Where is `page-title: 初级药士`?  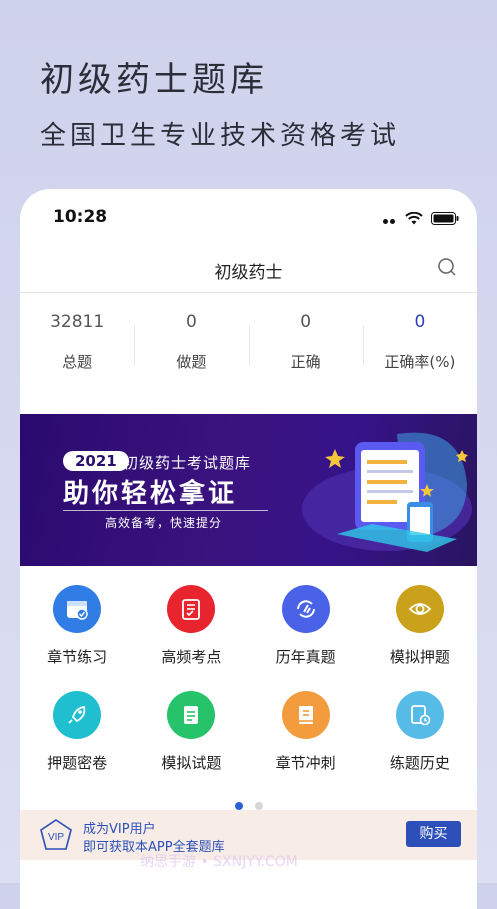
page-title: 初级药士 is located at coordinates (248, 273).